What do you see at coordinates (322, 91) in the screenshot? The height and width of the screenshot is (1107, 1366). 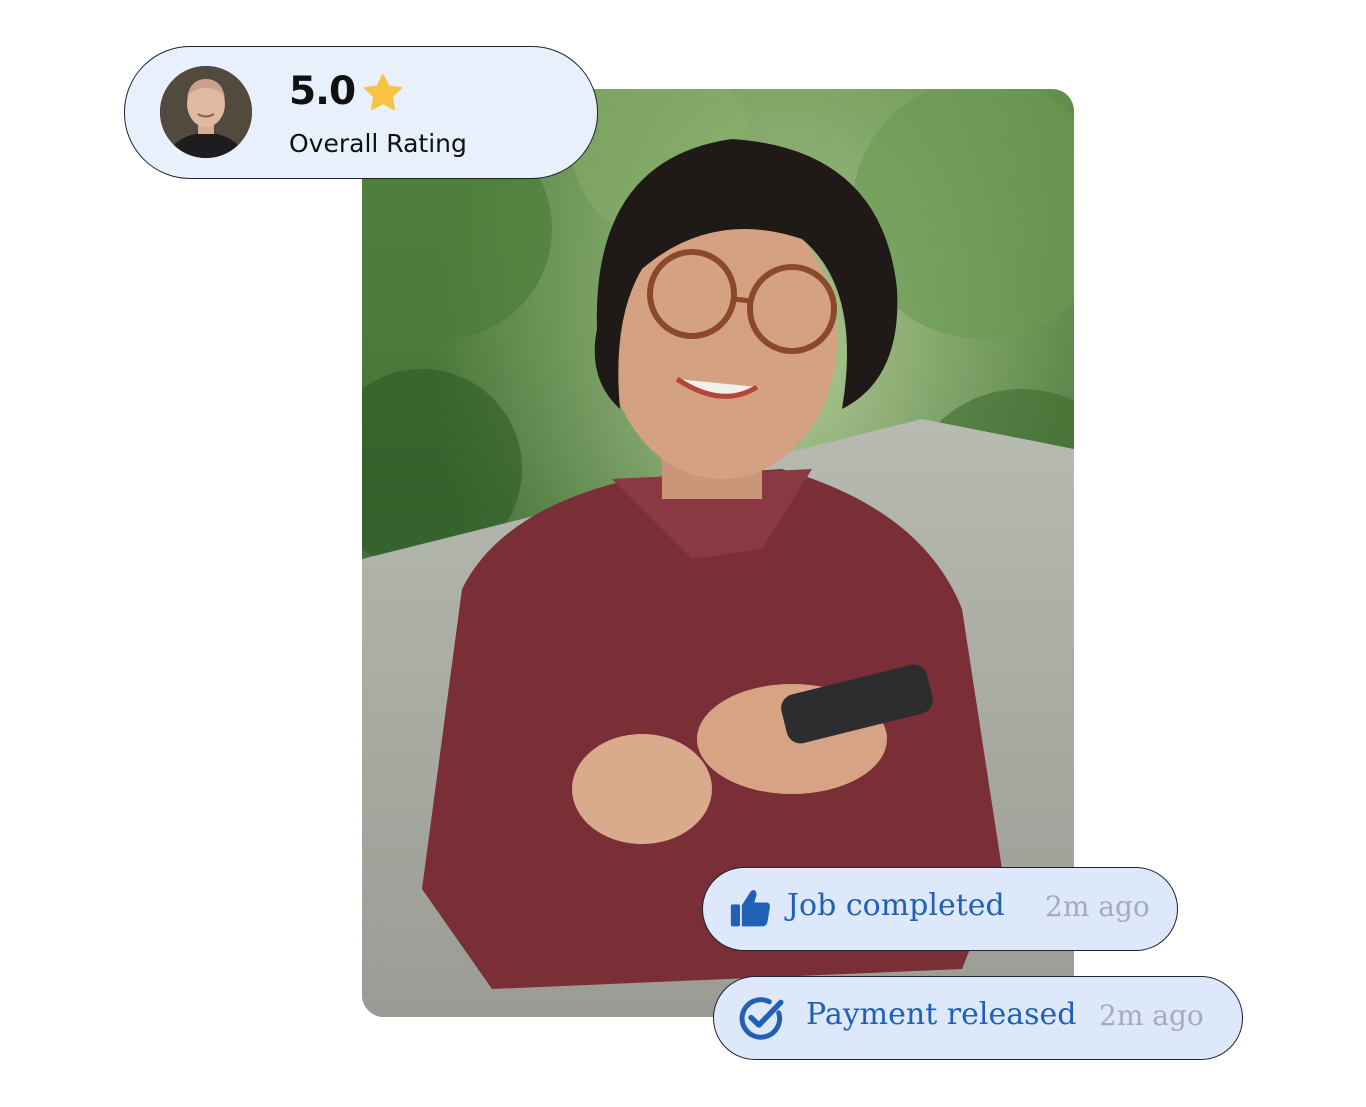 I see `rating-value: 5.0` at bounding box center [322, 91].